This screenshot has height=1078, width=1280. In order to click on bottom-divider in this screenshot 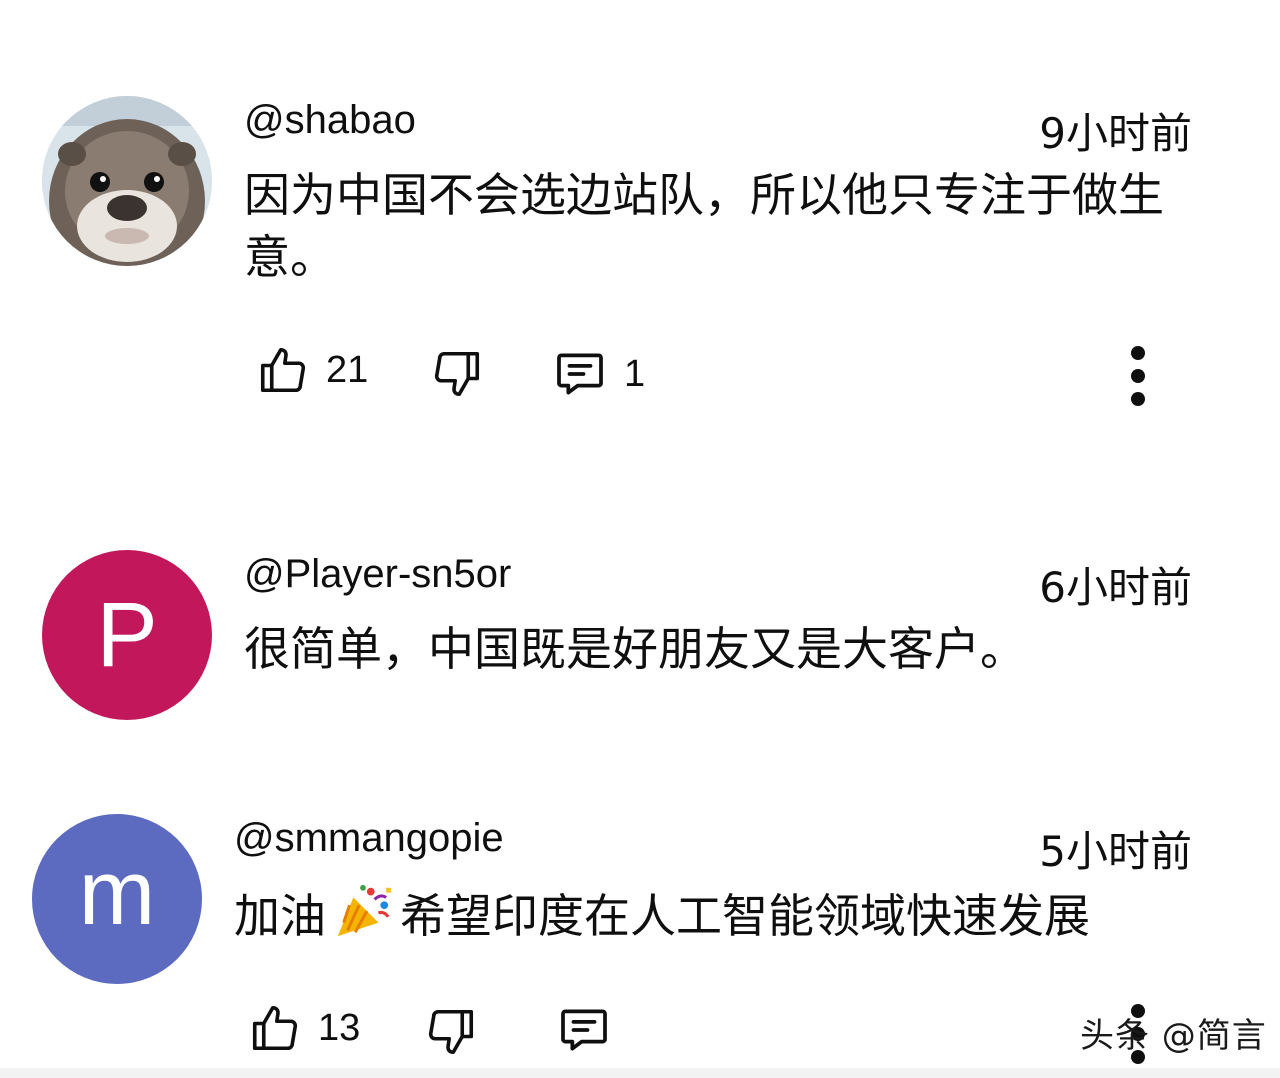, I will do `click(640, 1073)`.